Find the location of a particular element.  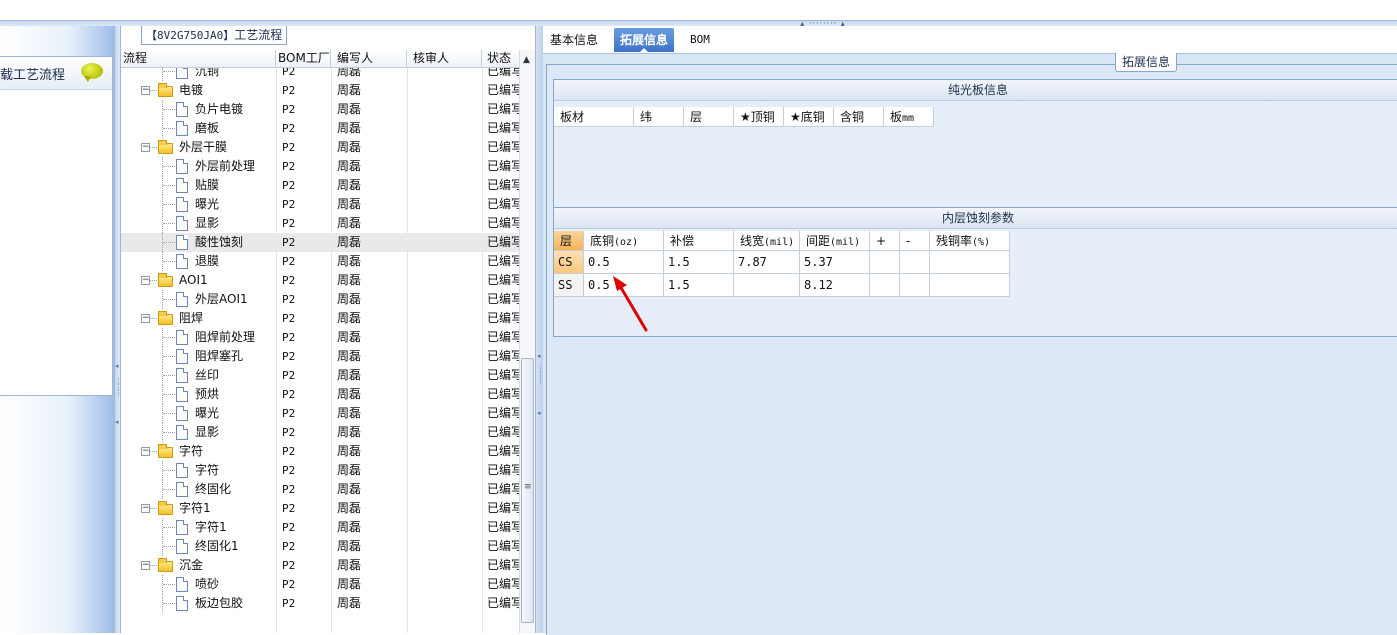

document-icon is located at coordinates (182, 337).